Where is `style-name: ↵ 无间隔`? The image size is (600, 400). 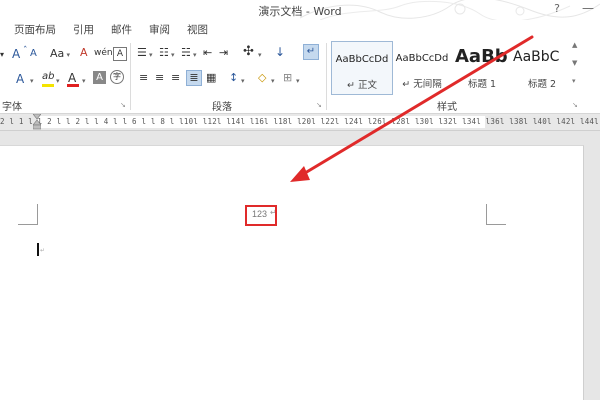
style-name: ↵ 无间隔 is located at coordinates (422, 84).